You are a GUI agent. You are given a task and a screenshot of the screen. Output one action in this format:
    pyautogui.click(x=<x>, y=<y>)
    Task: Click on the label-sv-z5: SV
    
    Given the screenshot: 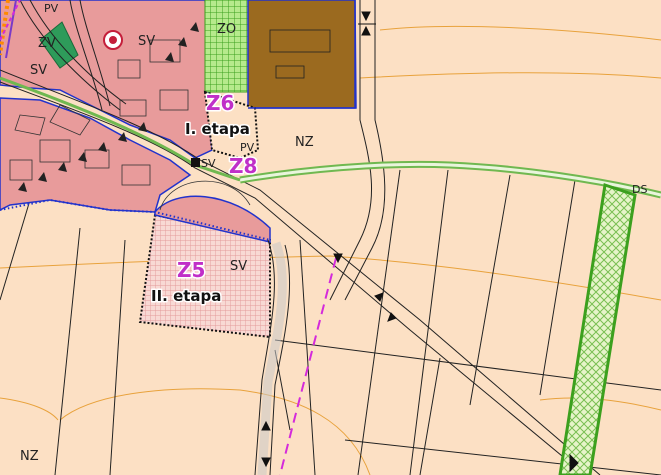 What is the action you would take?
    pyautogui.click(x=238, y=266)
    